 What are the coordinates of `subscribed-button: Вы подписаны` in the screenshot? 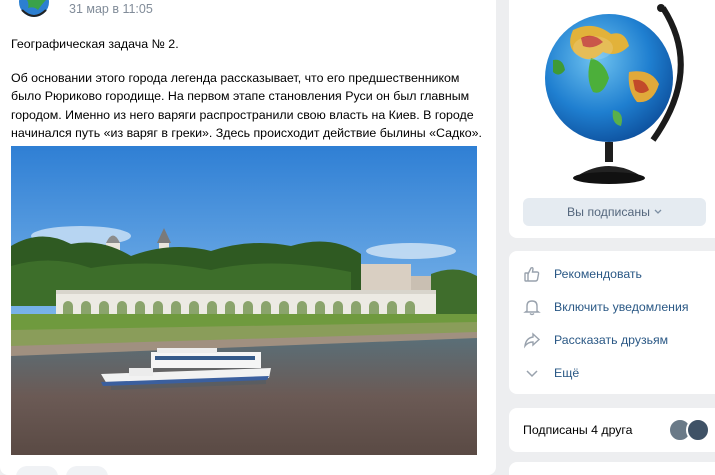 It's located at (614, 212).